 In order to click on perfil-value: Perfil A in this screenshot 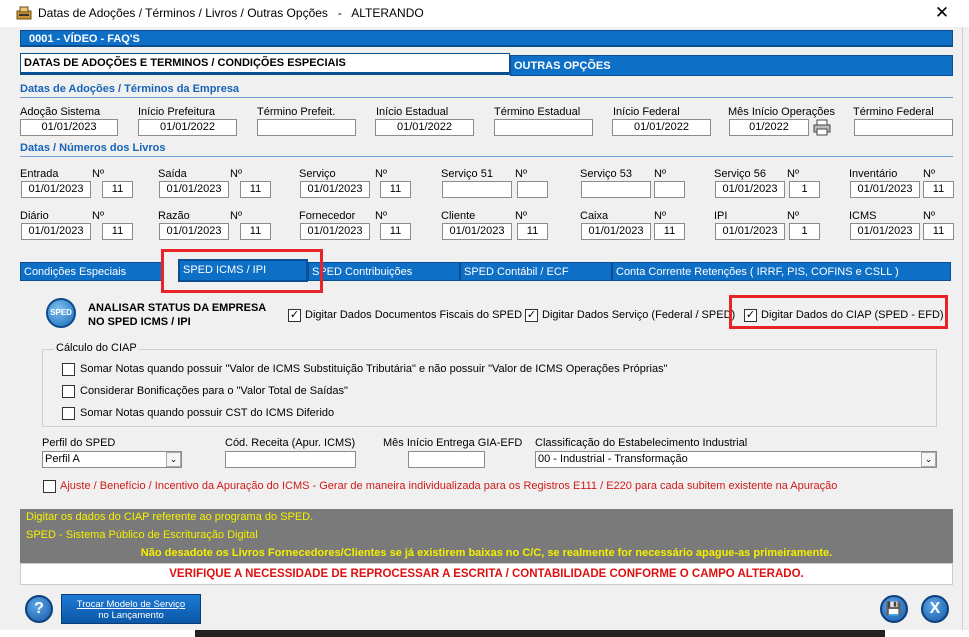, I will do `click(62, 459)`.